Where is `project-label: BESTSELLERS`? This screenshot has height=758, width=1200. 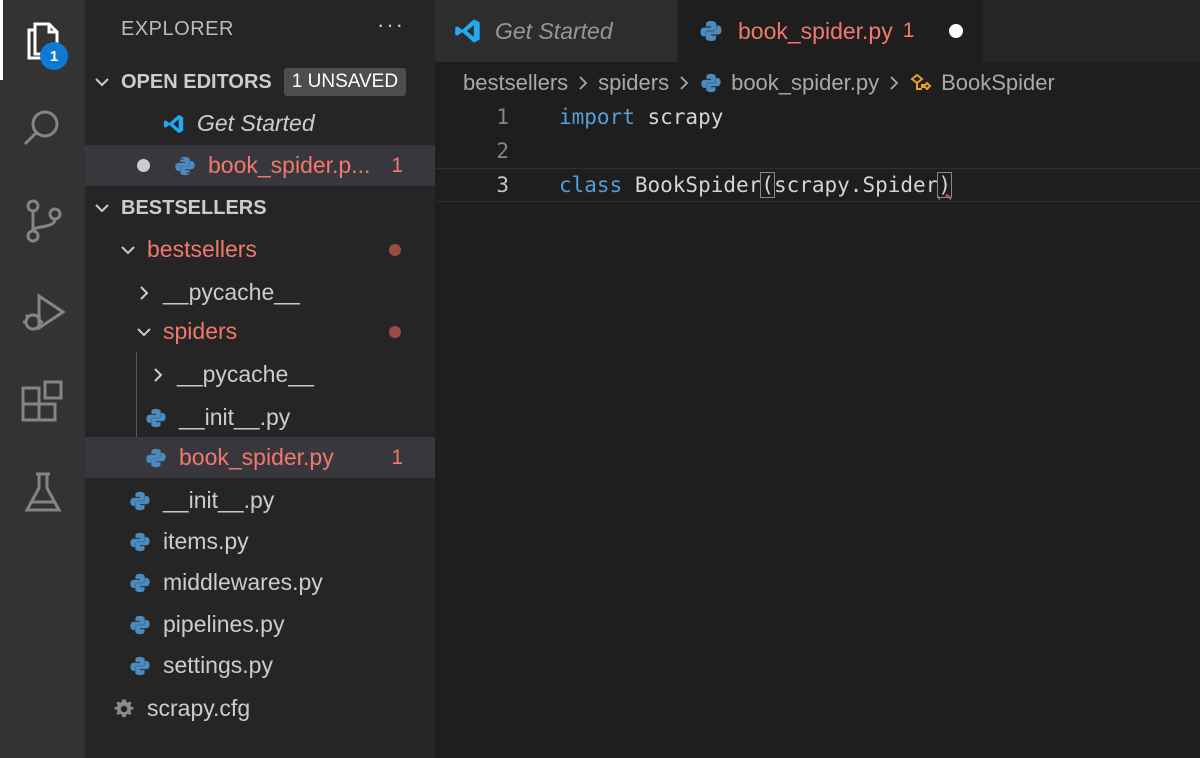 project-label: BESTSELLERS is located at coordinates (194, 207).